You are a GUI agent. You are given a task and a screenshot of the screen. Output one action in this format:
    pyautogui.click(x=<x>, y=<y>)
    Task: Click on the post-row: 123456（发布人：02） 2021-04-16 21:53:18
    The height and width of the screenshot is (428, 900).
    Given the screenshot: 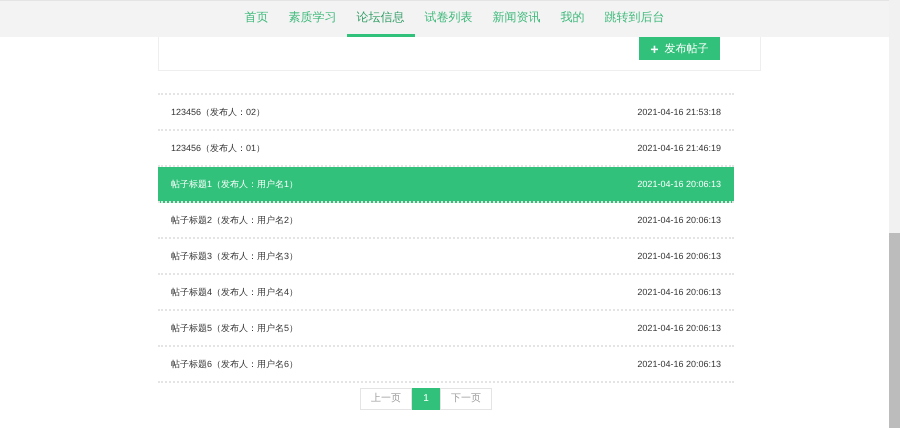 What is the action you would take?
    pyautogui.click(x=446, y=113)
    